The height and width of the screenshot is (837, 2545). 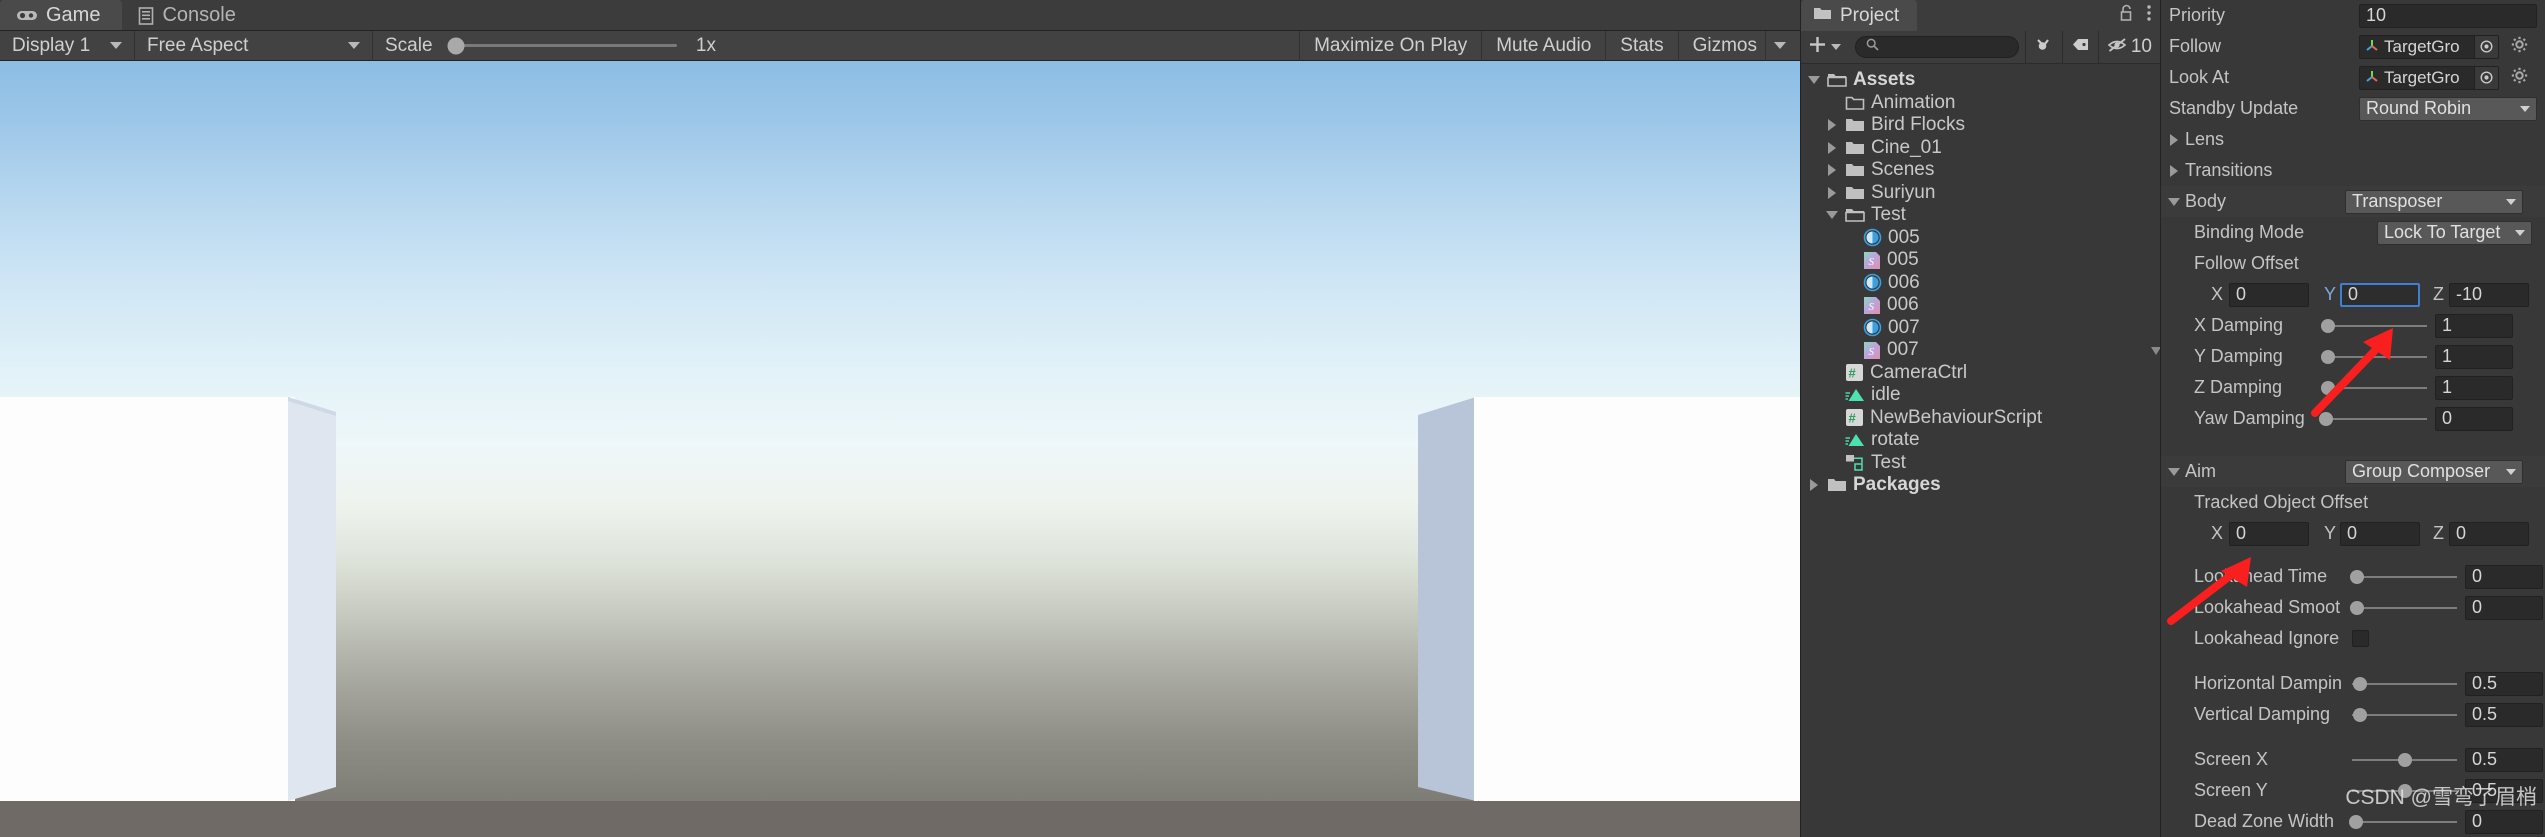 I want to click on follow-offset-z-field: -10, so click(x=2489, y=294).